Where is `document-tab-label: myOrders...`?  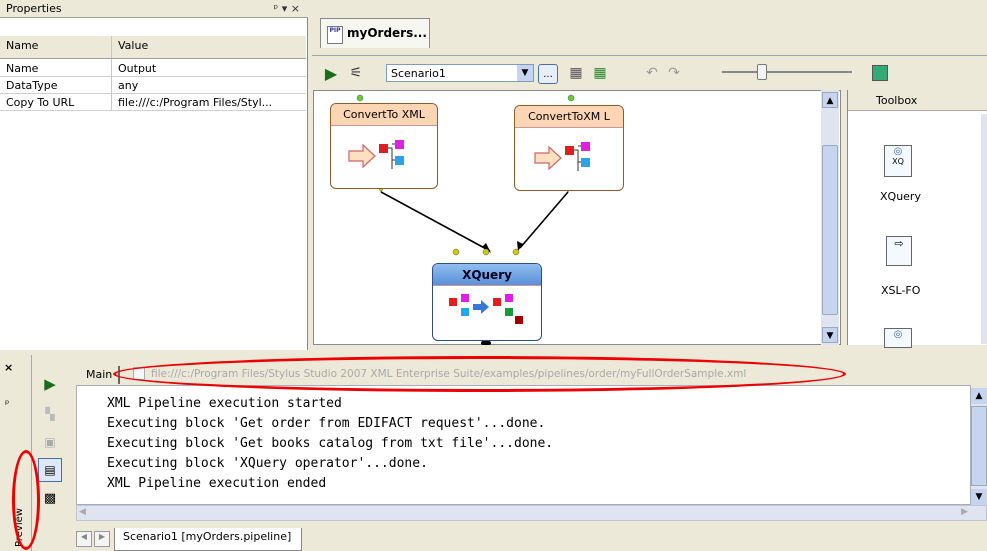 document-tab-label: myOrders... is located at coordinates (387, 33).